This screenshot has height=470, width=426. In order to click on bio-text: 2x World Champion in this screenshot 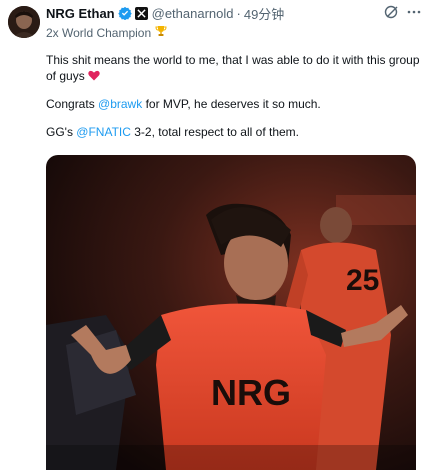, I will do `click(99, 32)`.